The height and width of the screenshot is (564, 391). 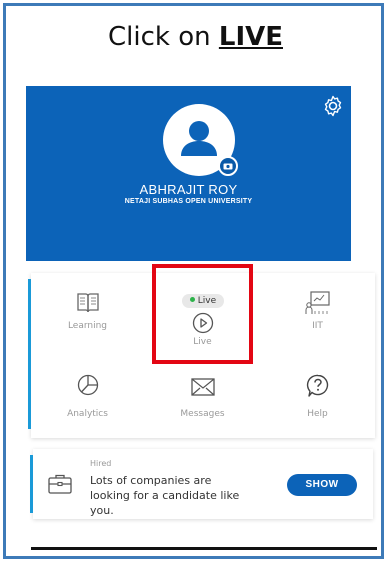 What do you see at coordinates (228, 166) in the screenshot?
I see `camera-icon` at bounding box center [228, 166].